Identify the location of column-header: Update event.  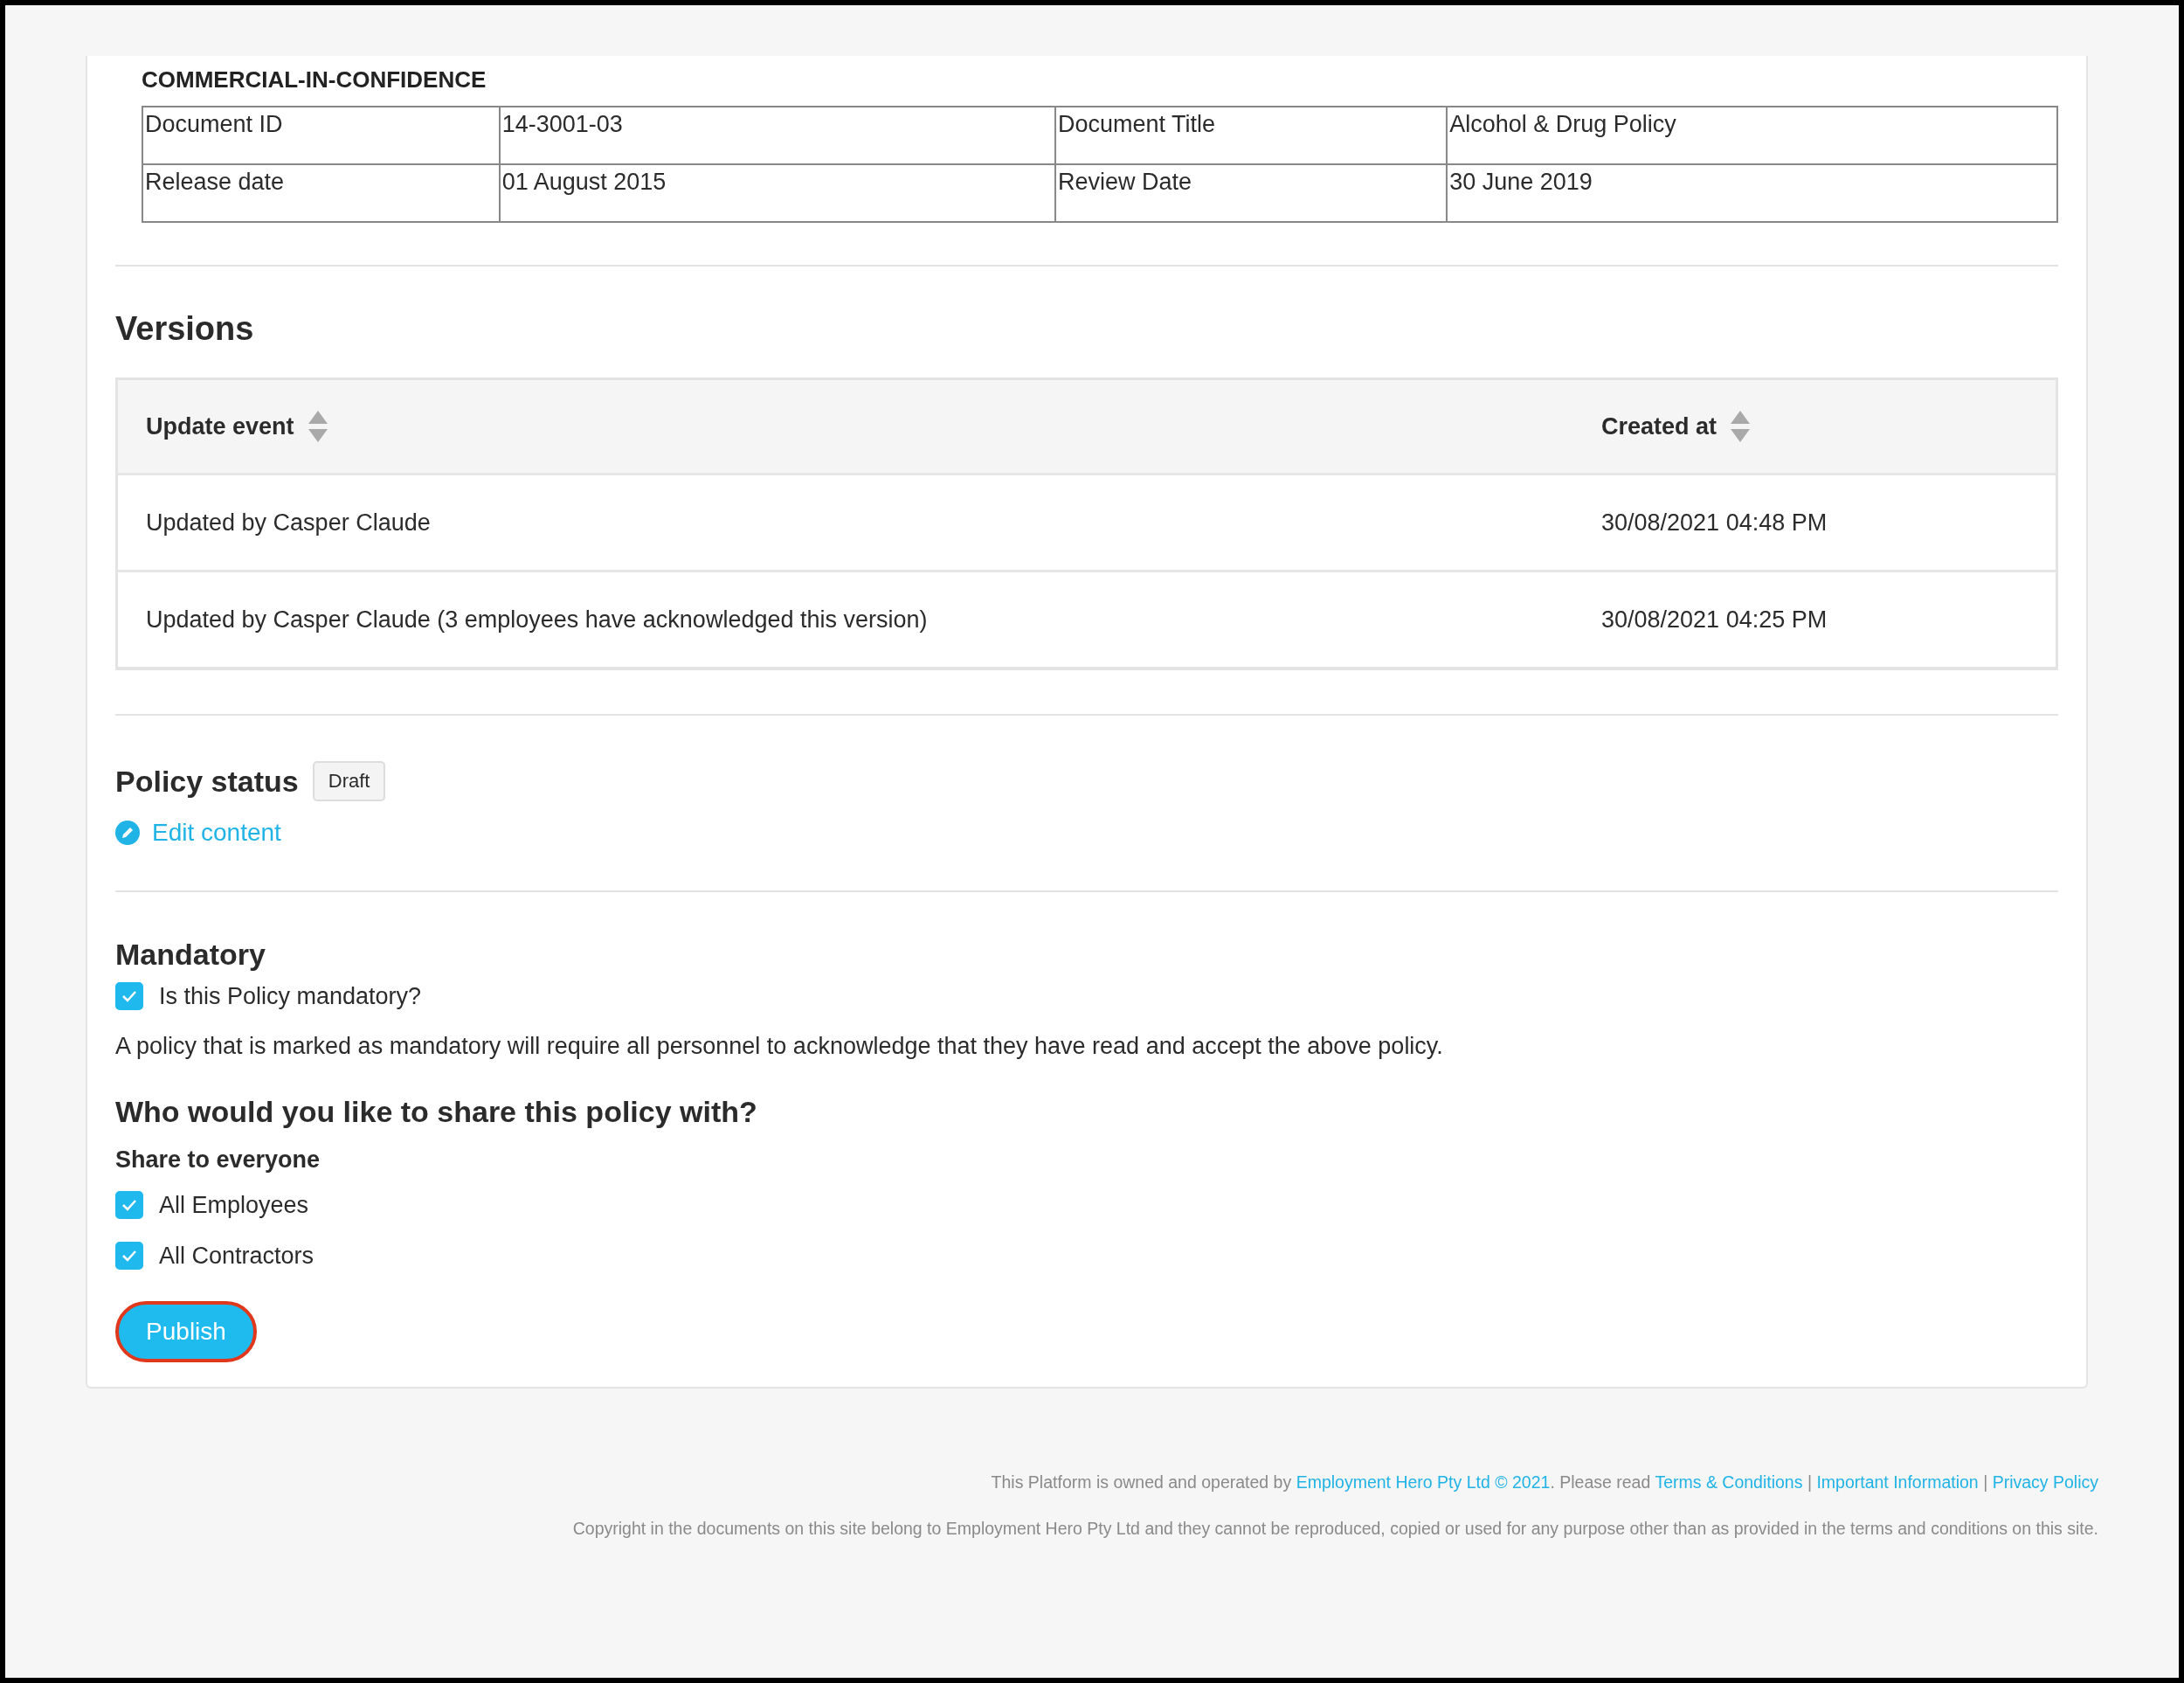
(220, 426).